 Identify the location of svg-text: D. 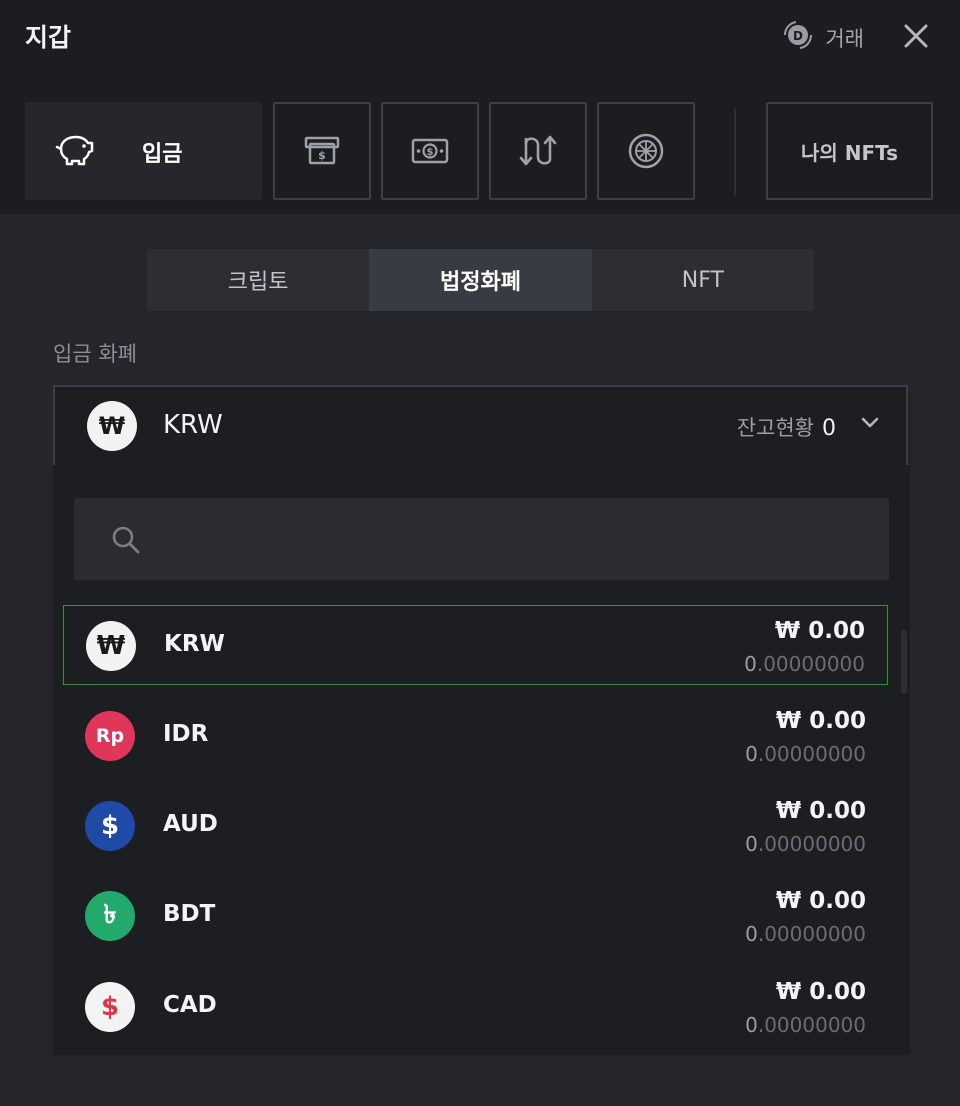
(798, 36).